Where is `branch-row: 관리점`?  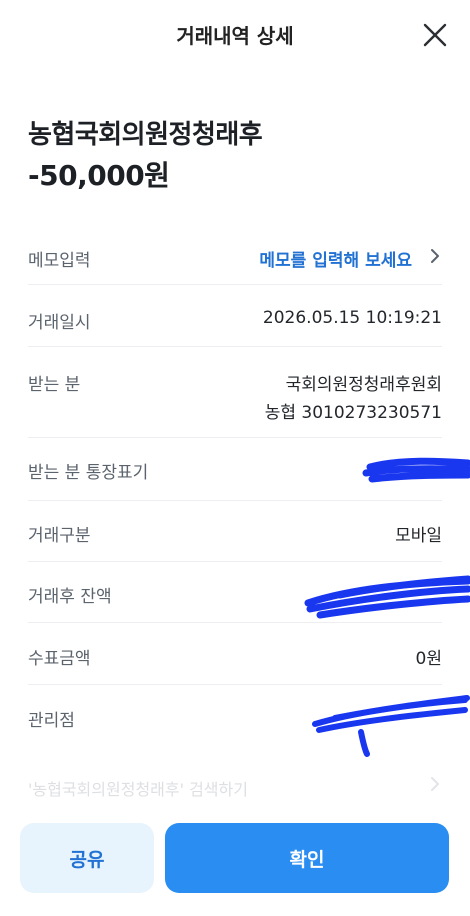
branch-row: 관리점 is located at coordinates (235, 726).